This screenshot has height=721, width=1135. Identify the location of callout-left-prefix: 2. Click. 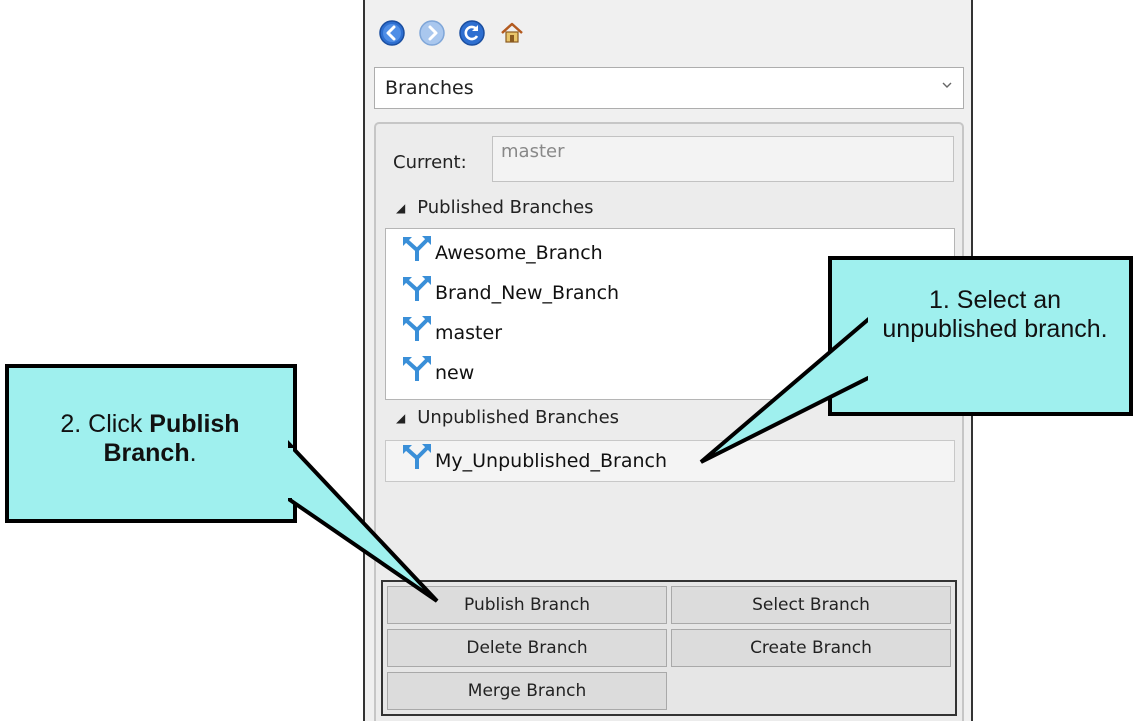
(105, 424).